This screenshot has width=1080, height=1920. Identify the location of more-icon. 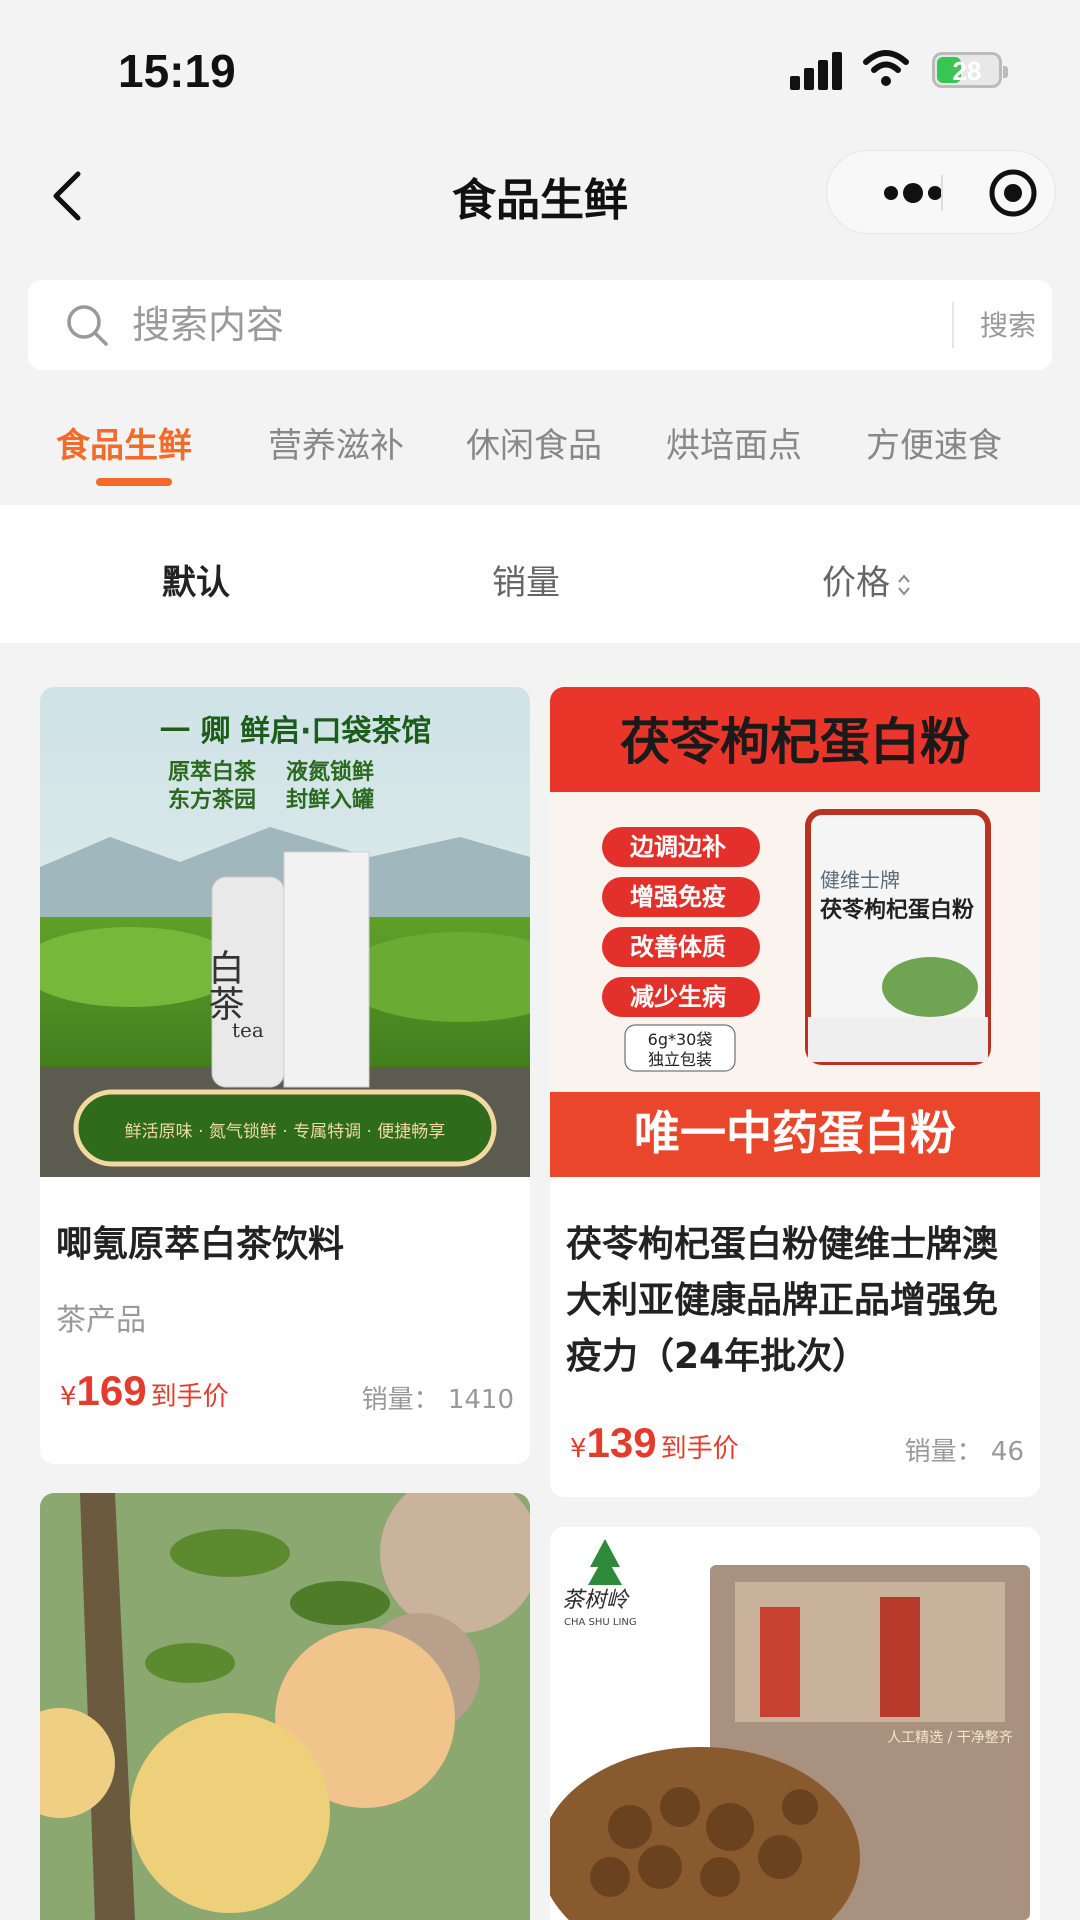
(912, 193).